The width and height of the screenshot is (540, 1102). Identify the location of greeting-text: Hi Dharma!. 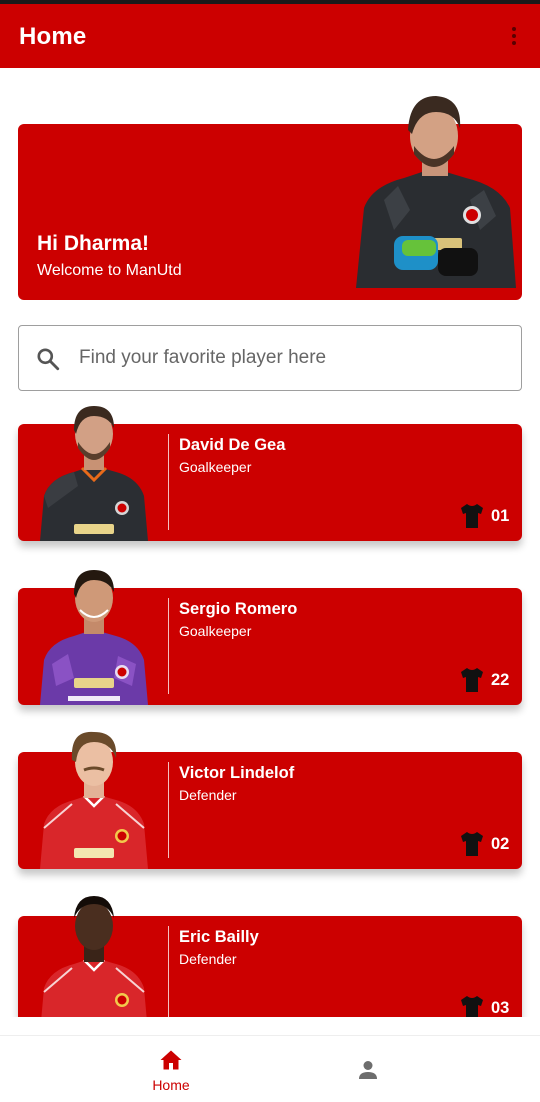
(93, 243).